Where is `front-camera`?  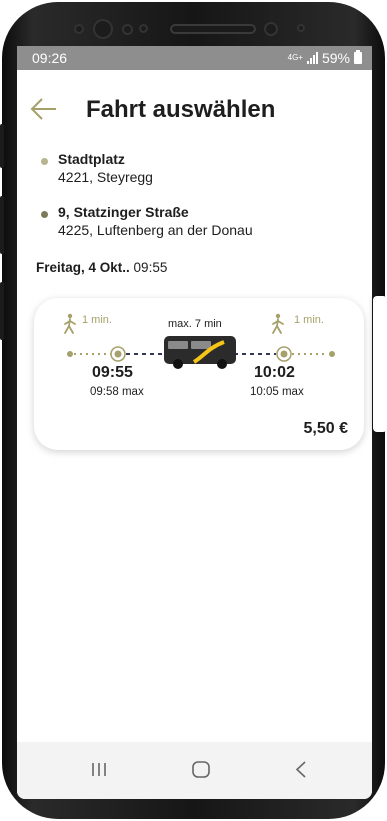
front-camera is located at coordinates (103, 29).